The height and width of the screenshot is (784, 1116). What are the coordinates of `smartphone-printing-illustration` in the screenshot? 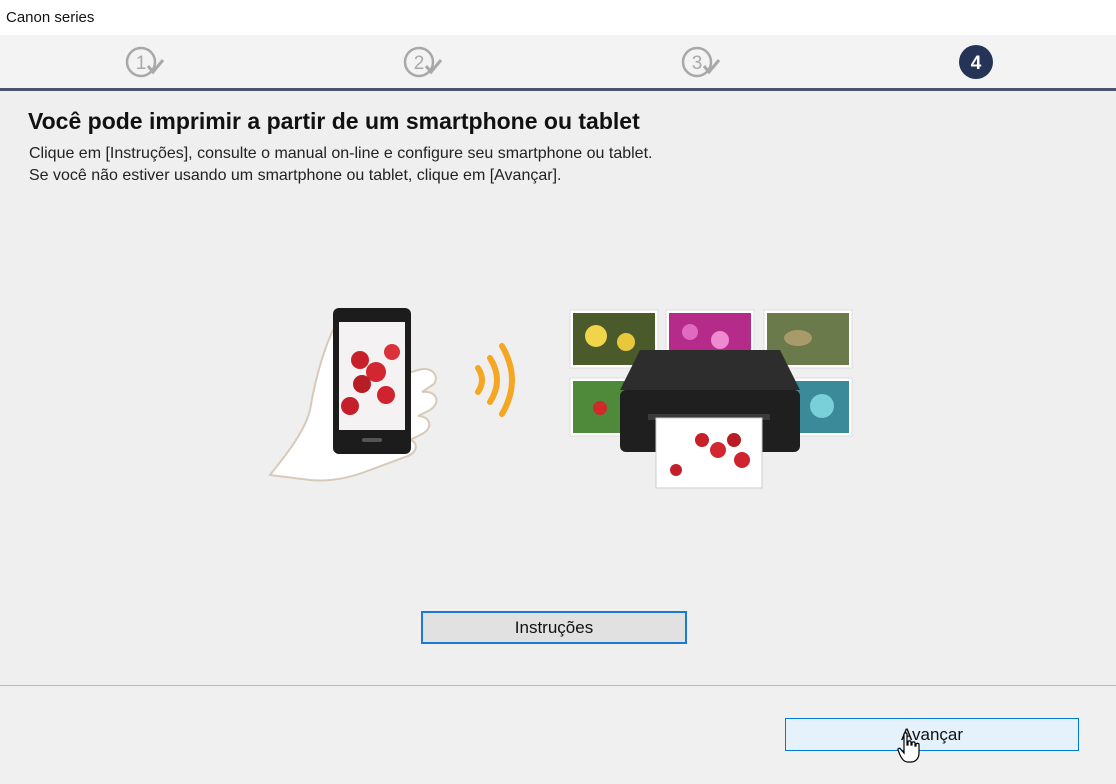 It's located at (560, 398).